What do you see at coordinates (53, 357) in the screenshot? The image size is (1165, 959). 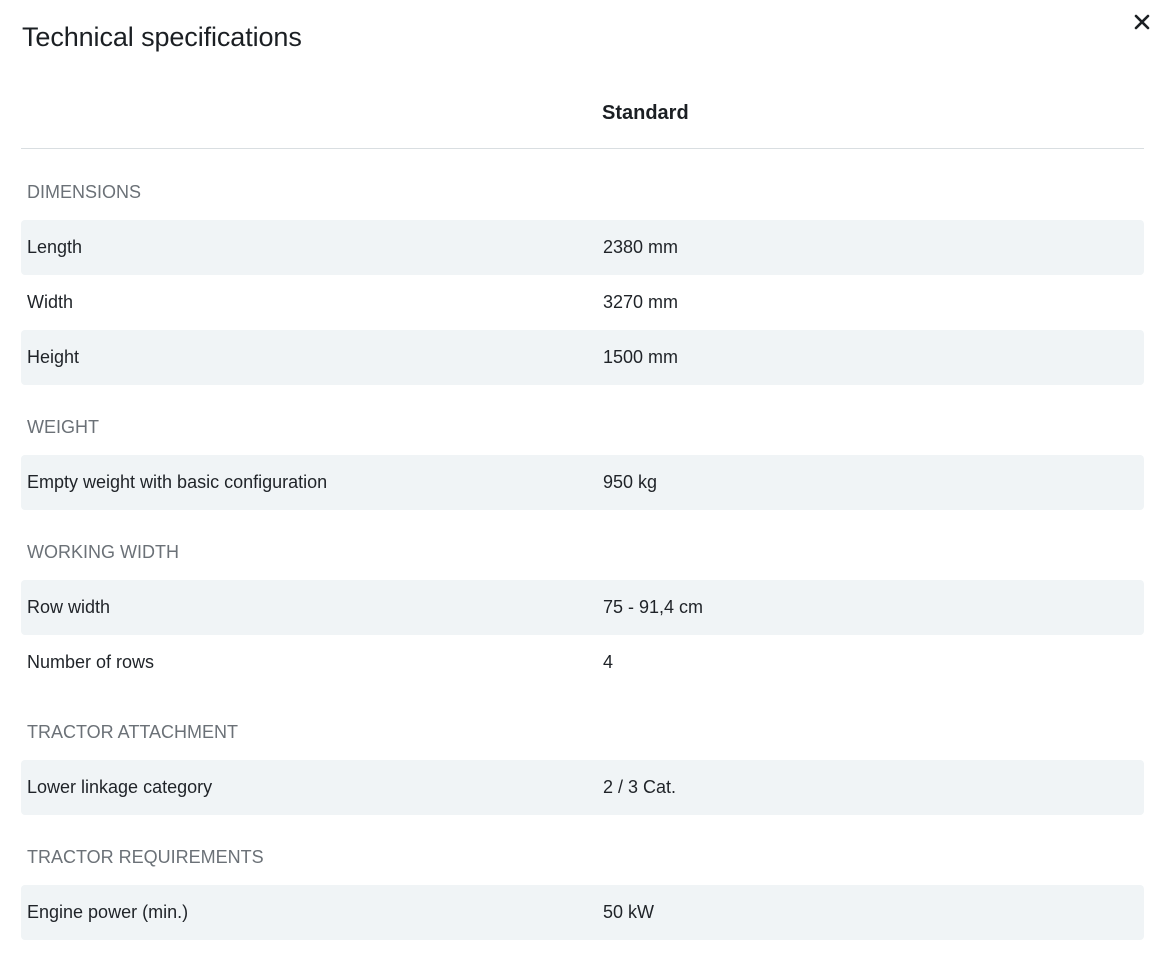 I see `spec-label: Height` at bounding box center [53, 357].